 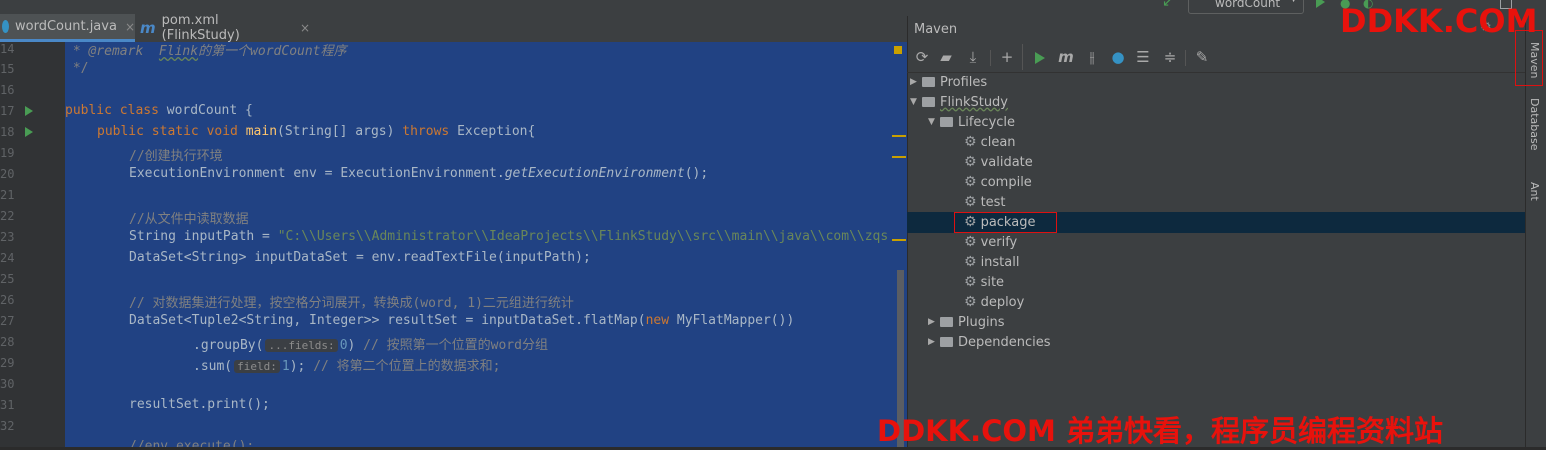 What do you see at coordinates (285, 366) in the screenshot?
I see `number-literal: 1` at bounding box center [285, 366].